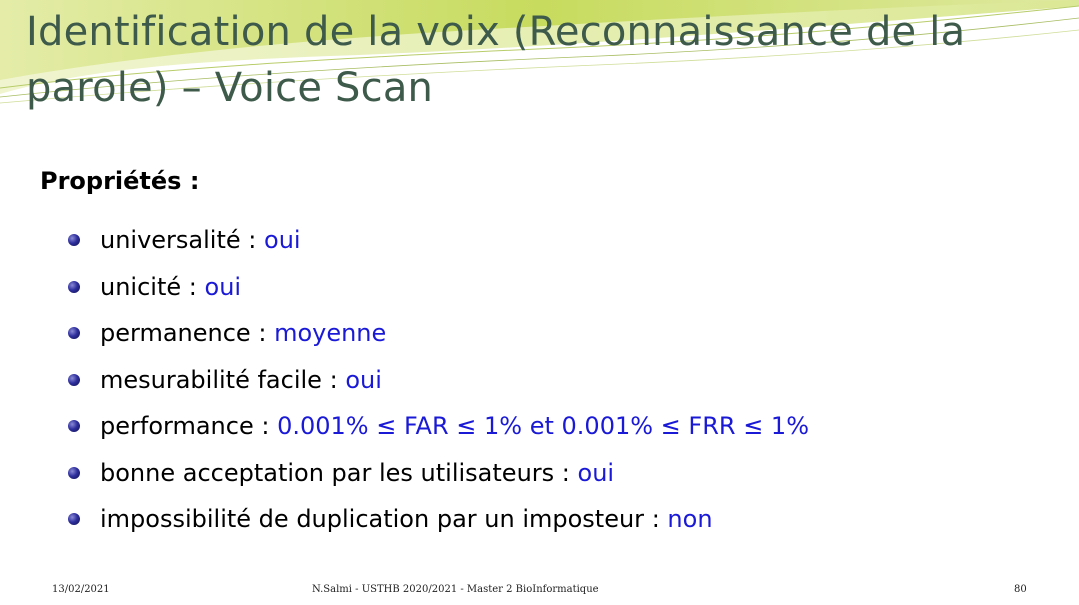 The image size is (1079, 605). I want to click on property-label: bonne acceptation par les utilisateurs, so click(327, 472).